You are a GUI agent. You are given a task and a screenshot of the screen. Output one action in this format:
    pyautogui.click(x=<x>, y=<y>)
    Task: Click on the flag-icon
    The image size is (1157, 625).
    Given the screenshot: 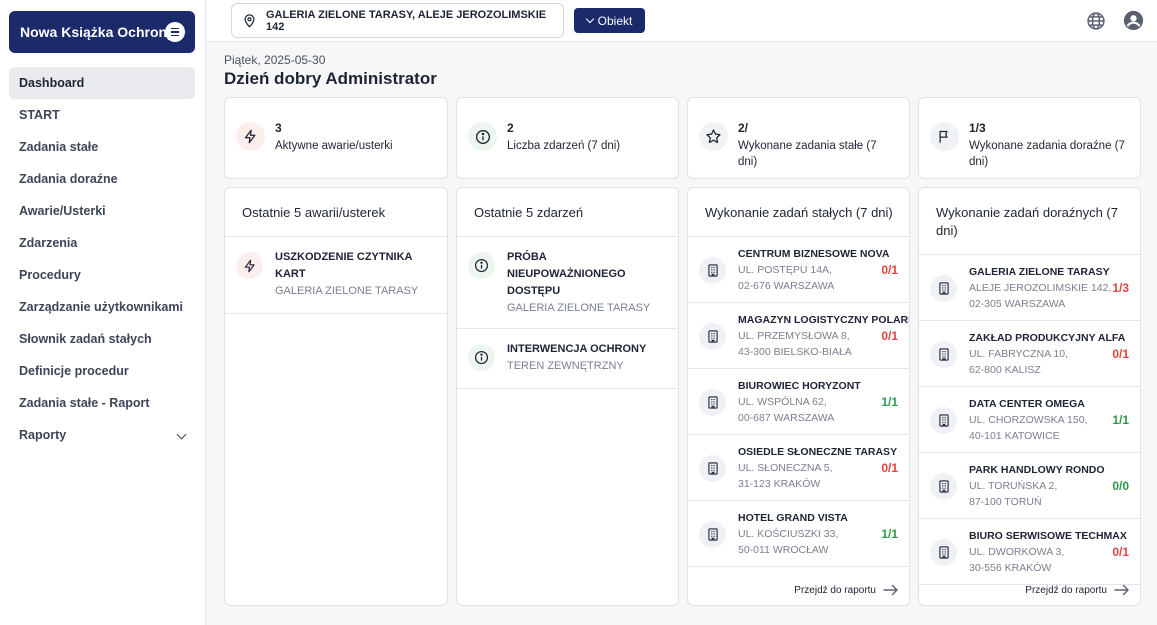 What is the action you would take?
    pyautogui.click(x=944, y=136)
    